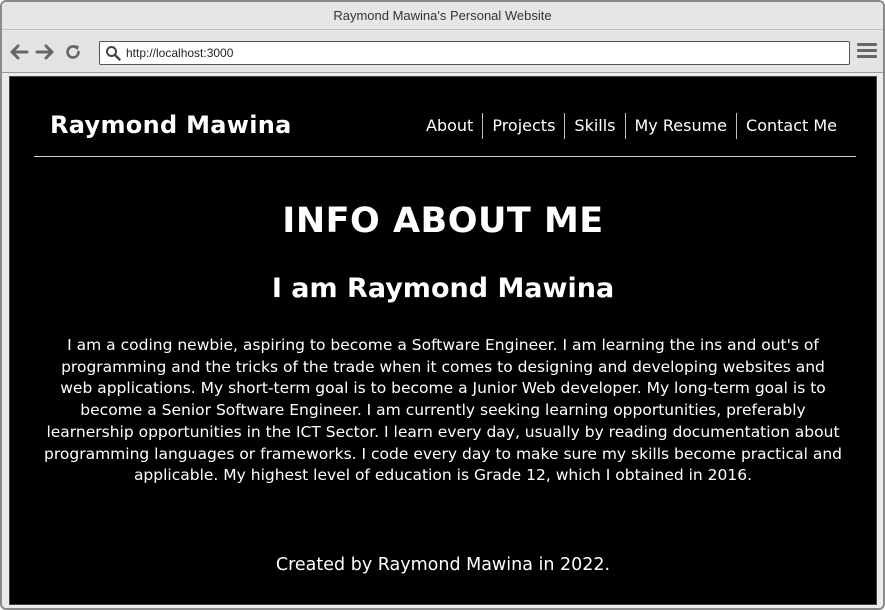  I want to click on nav-link-contact-me: Contact Me, so click(791, 126).